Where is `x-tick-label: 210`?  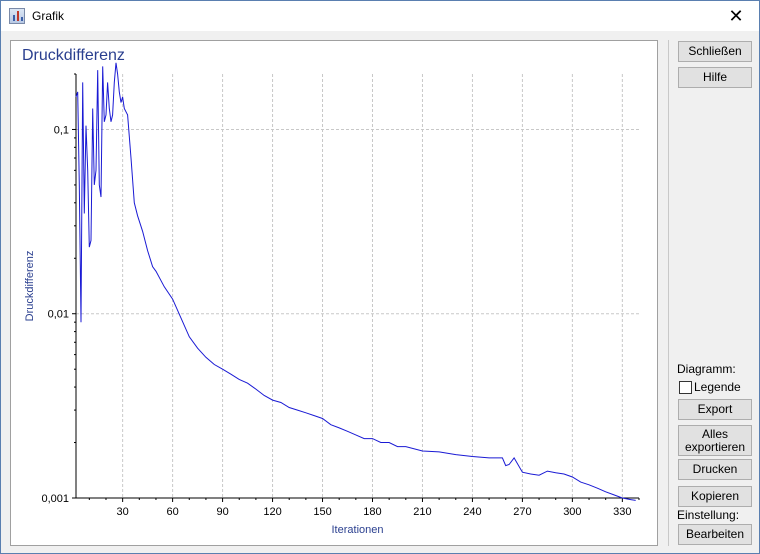 x-tick-label: 210 is located at coordinates (422, 512).